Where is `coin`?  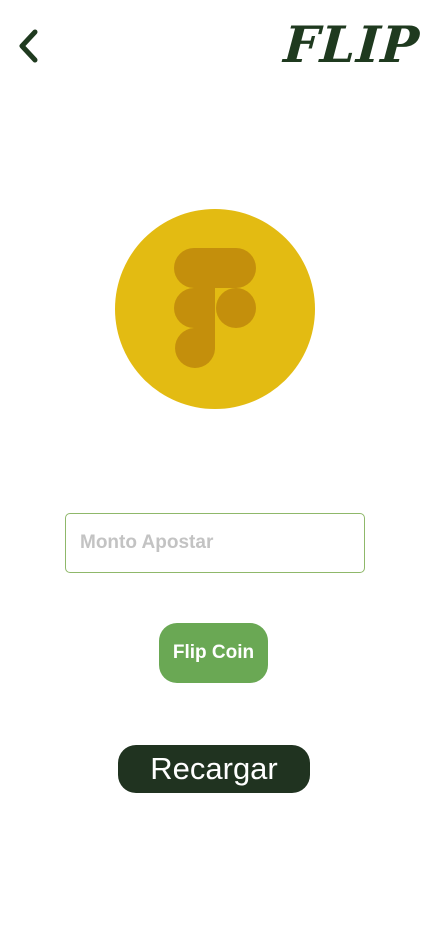
coin is located at coordinates (215, 309).